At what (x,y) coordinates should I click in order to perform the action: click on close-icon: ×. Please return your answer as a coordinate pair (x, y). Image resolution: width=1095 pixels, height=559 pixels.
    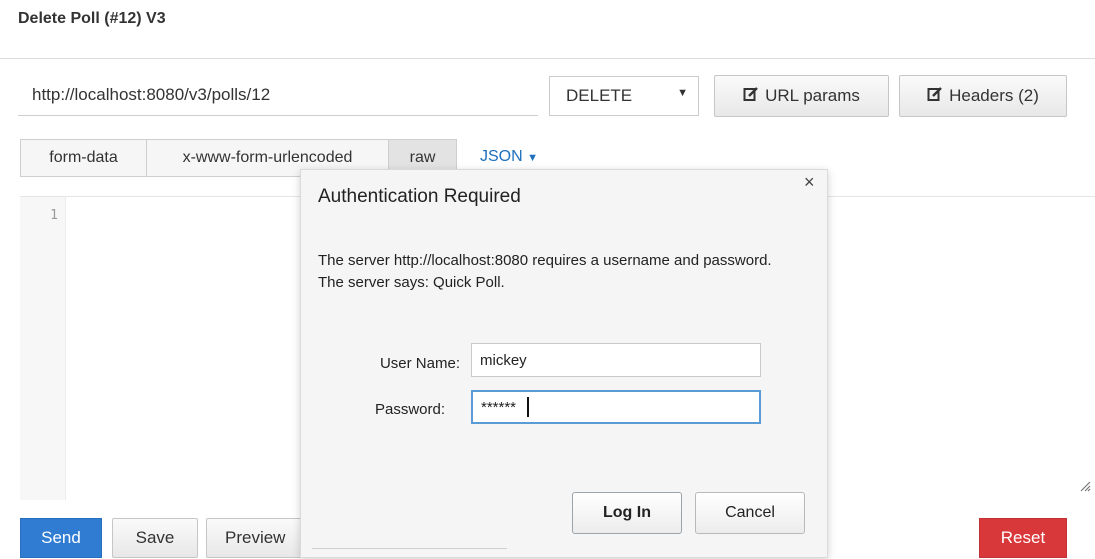
    Looking at the image, I should click on (809, 182).